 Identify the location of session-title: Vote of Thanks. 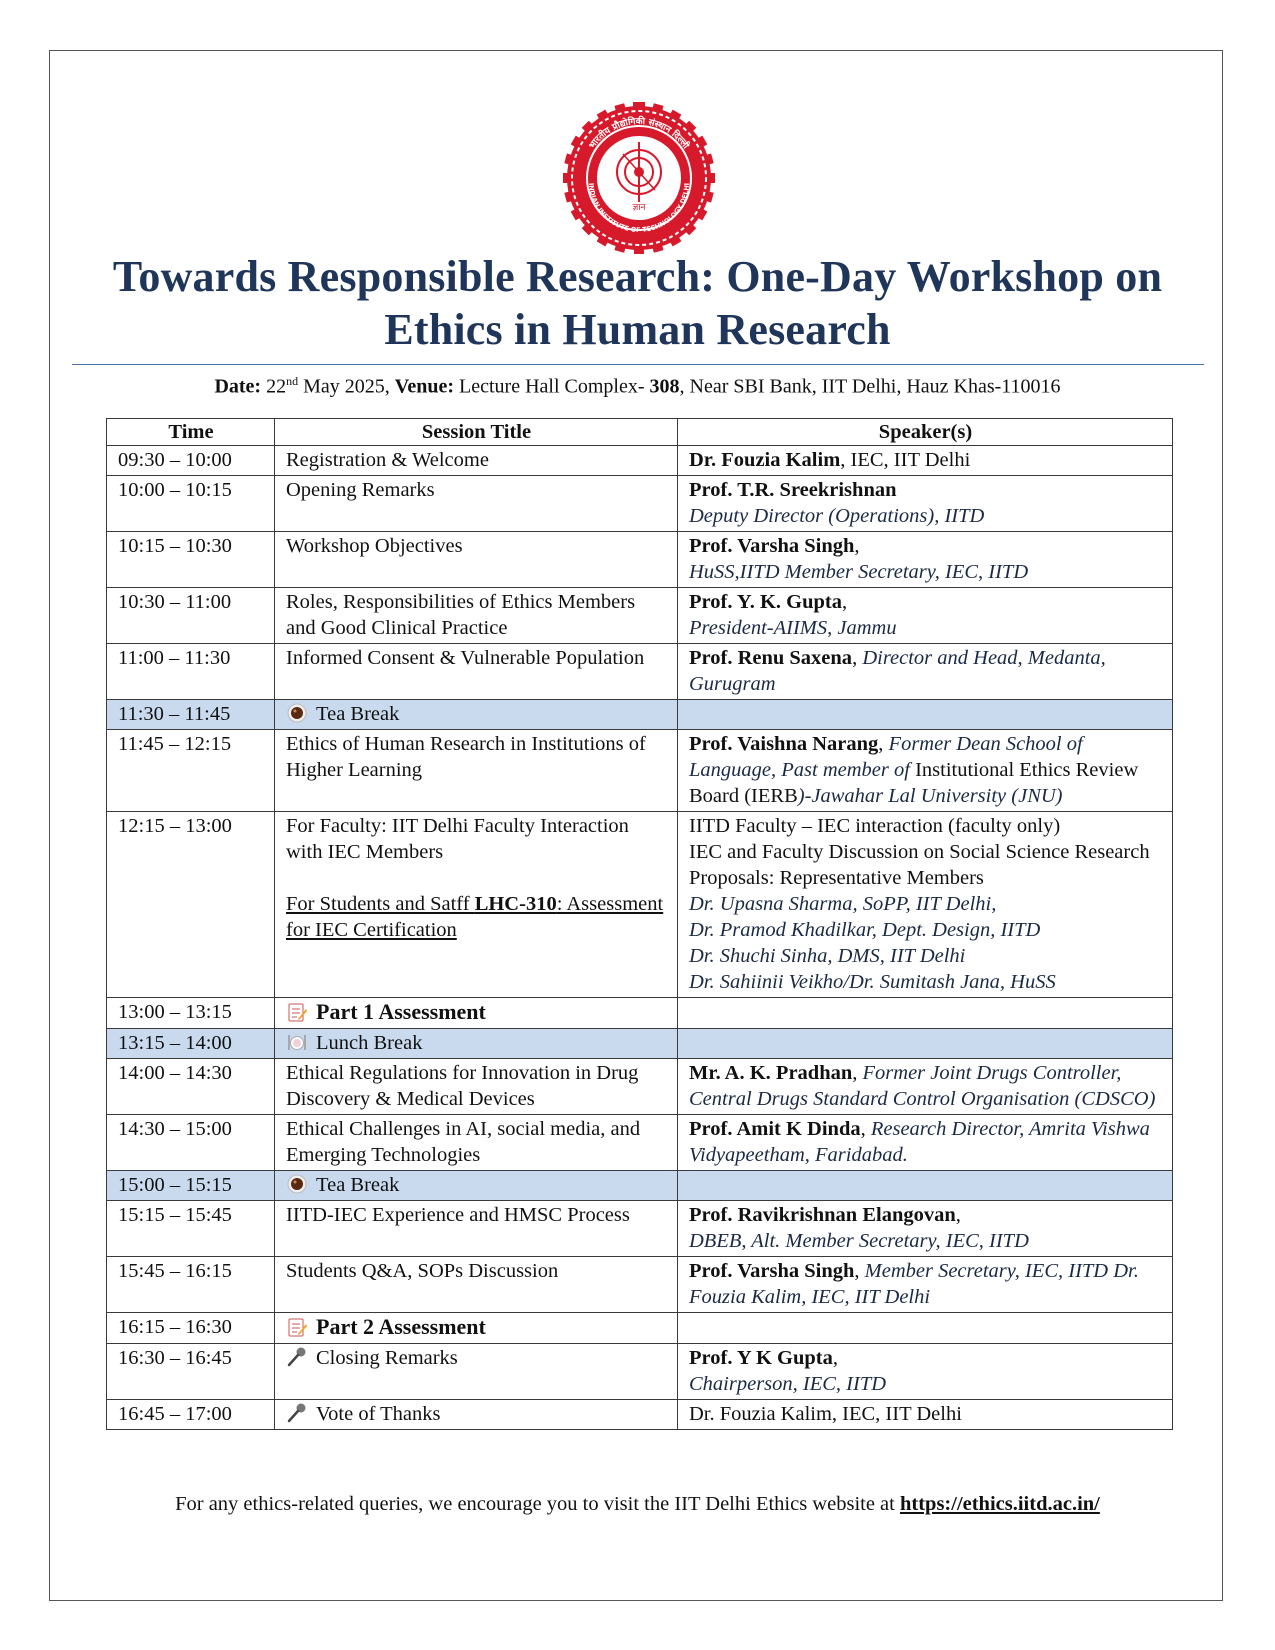
(378, 1414).